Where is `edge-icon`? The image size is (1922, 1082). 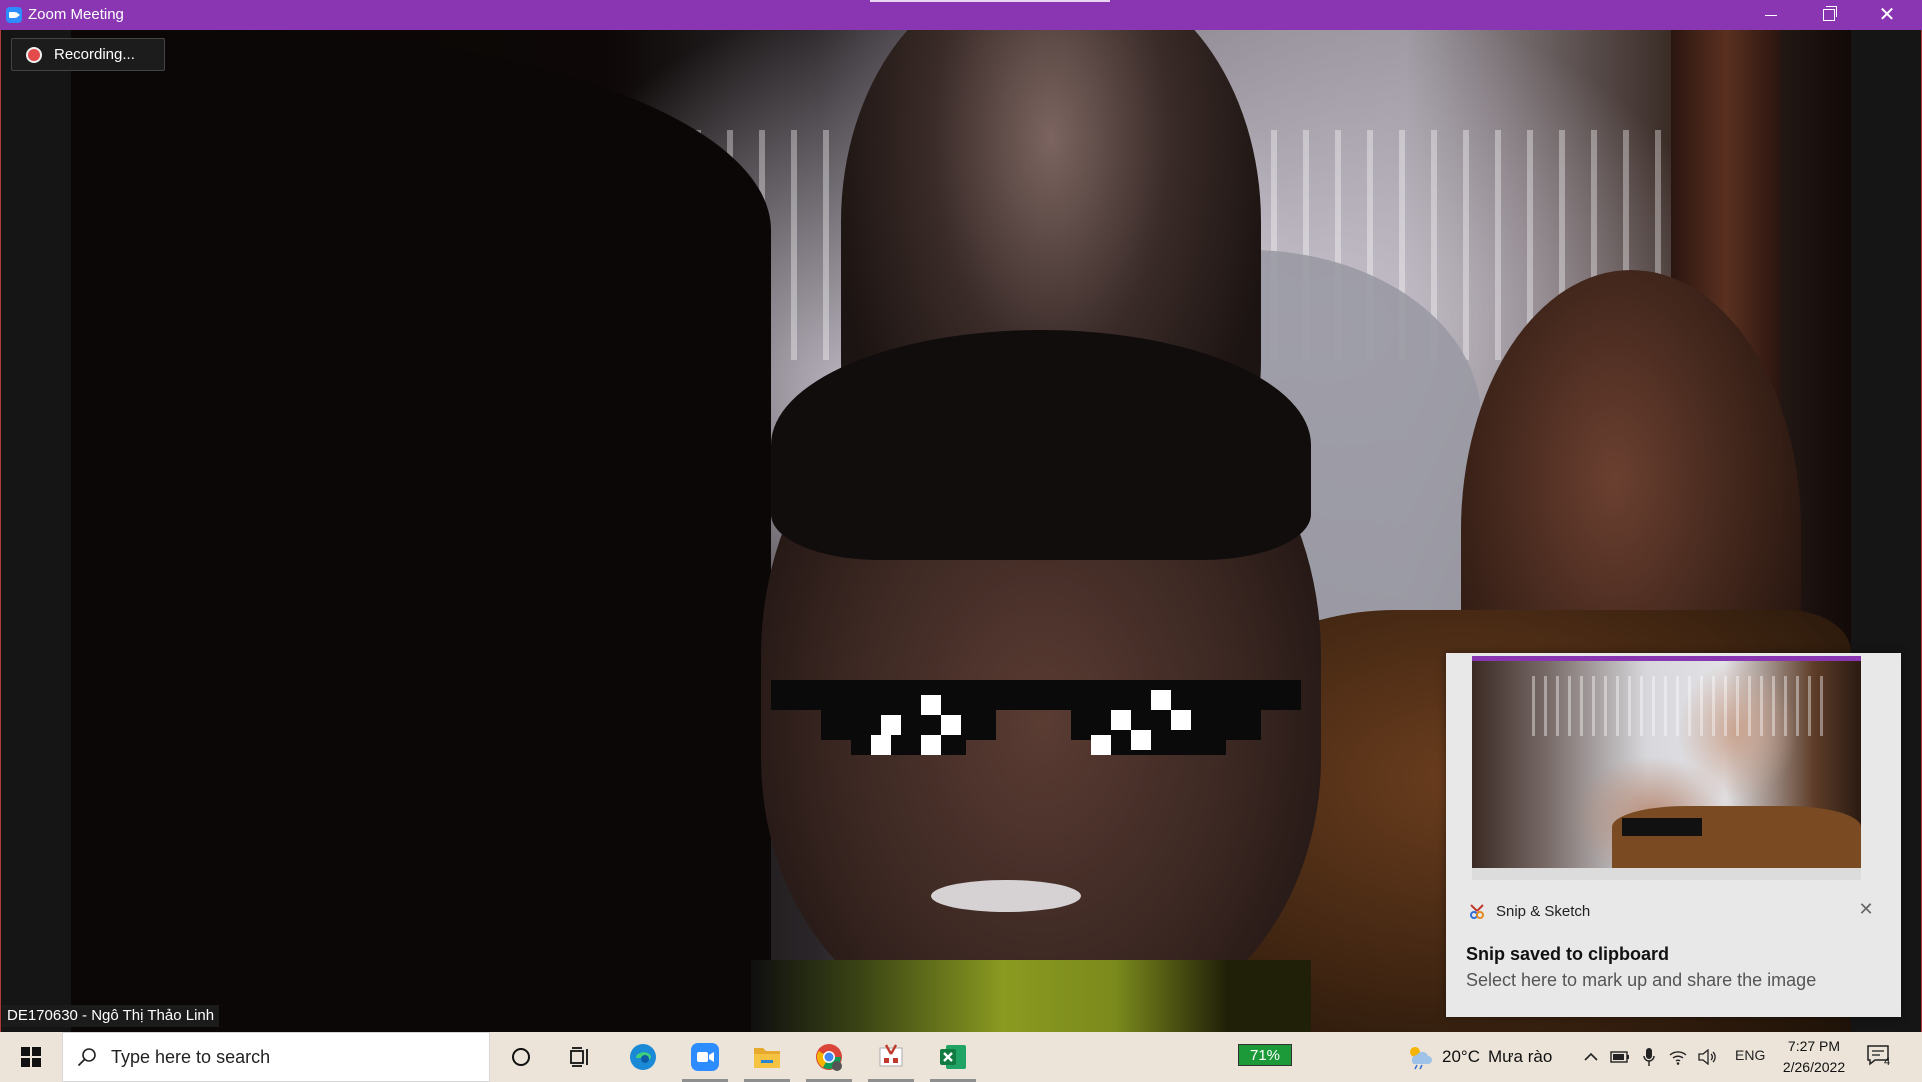
edge-icon is located at coordinates (643, 1057).